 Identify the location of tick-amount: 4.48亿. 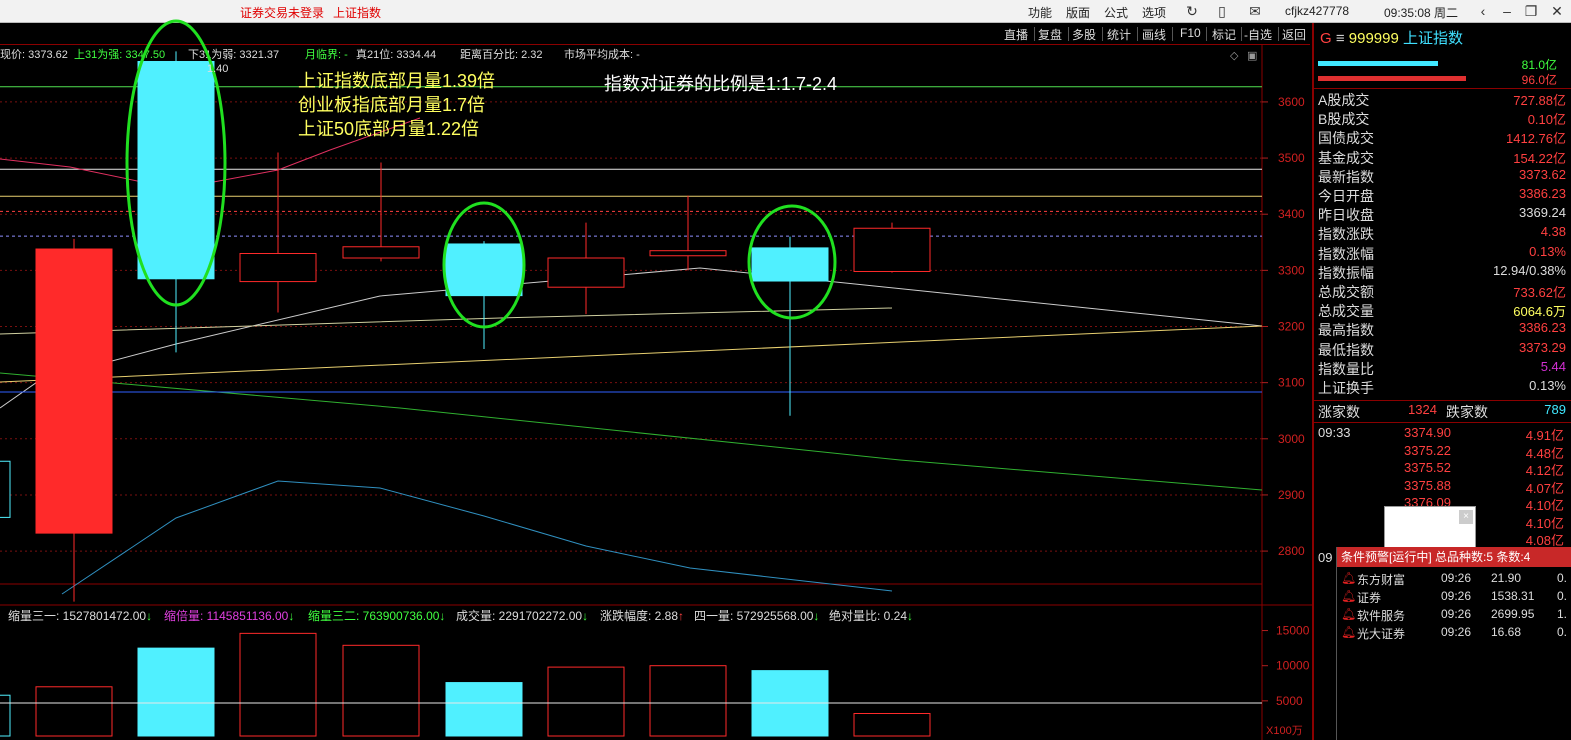
(1544, 453).